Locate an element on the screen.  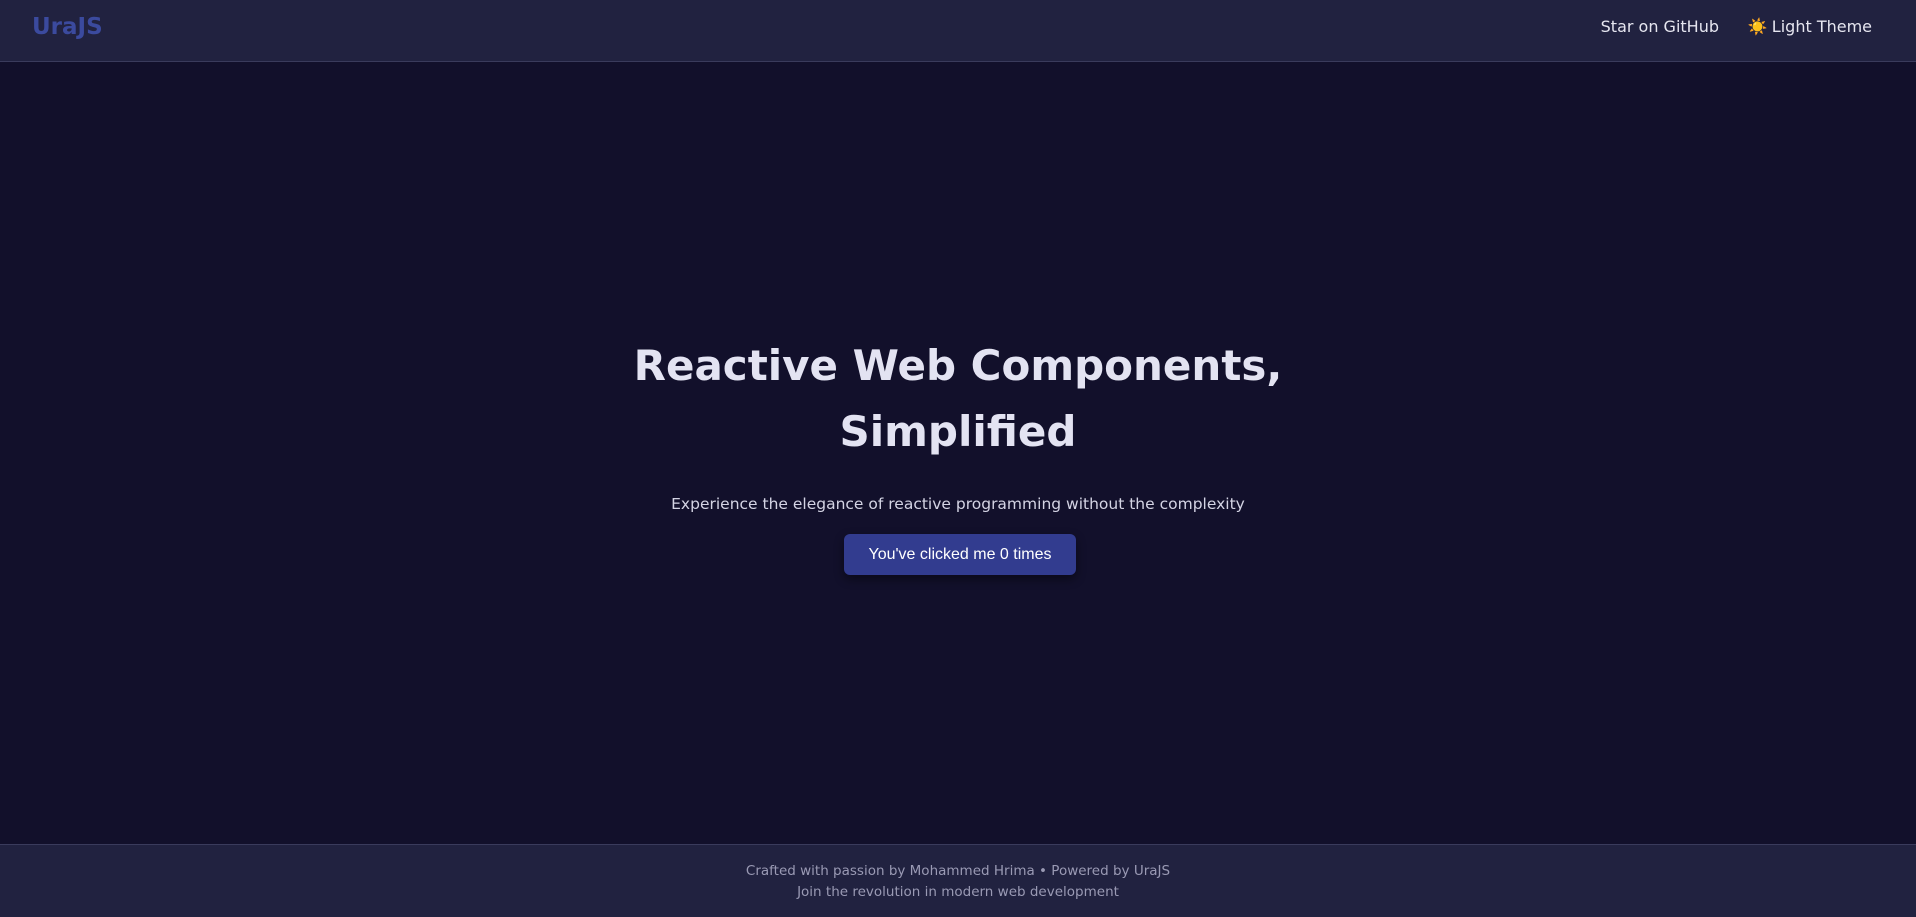
theme-toggle-button: ☀️ Light Theme is located at coordinates (1810, 27).